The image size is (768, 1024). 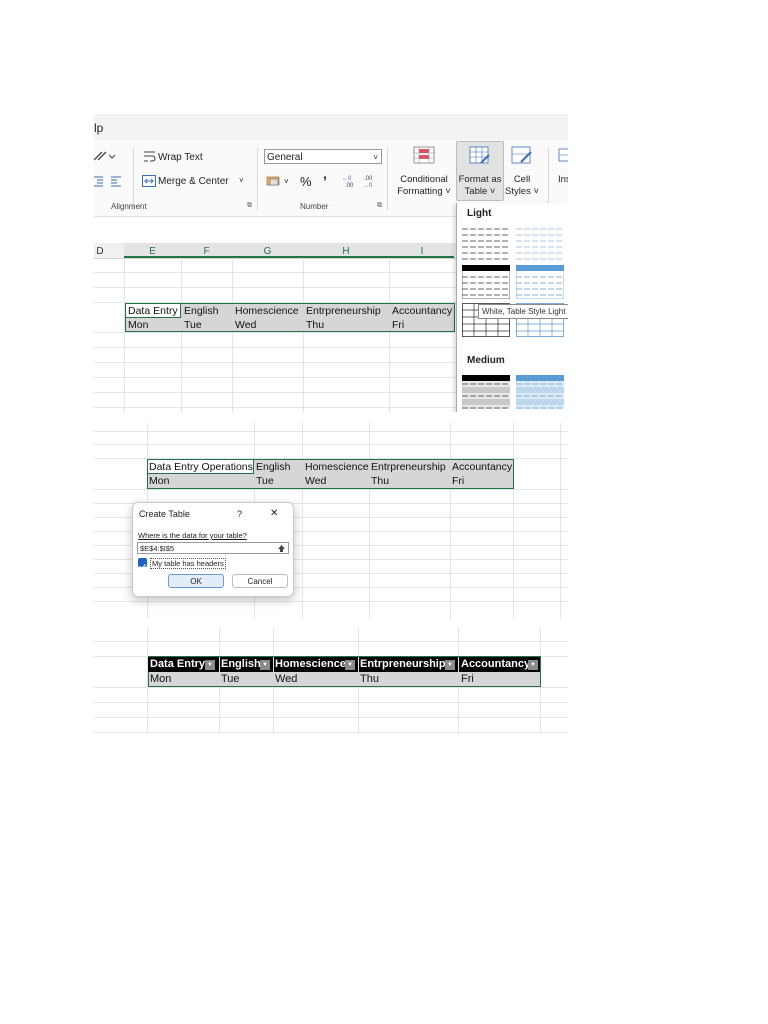 I want to click on merge-center-icon, so click(x=149, y=181).